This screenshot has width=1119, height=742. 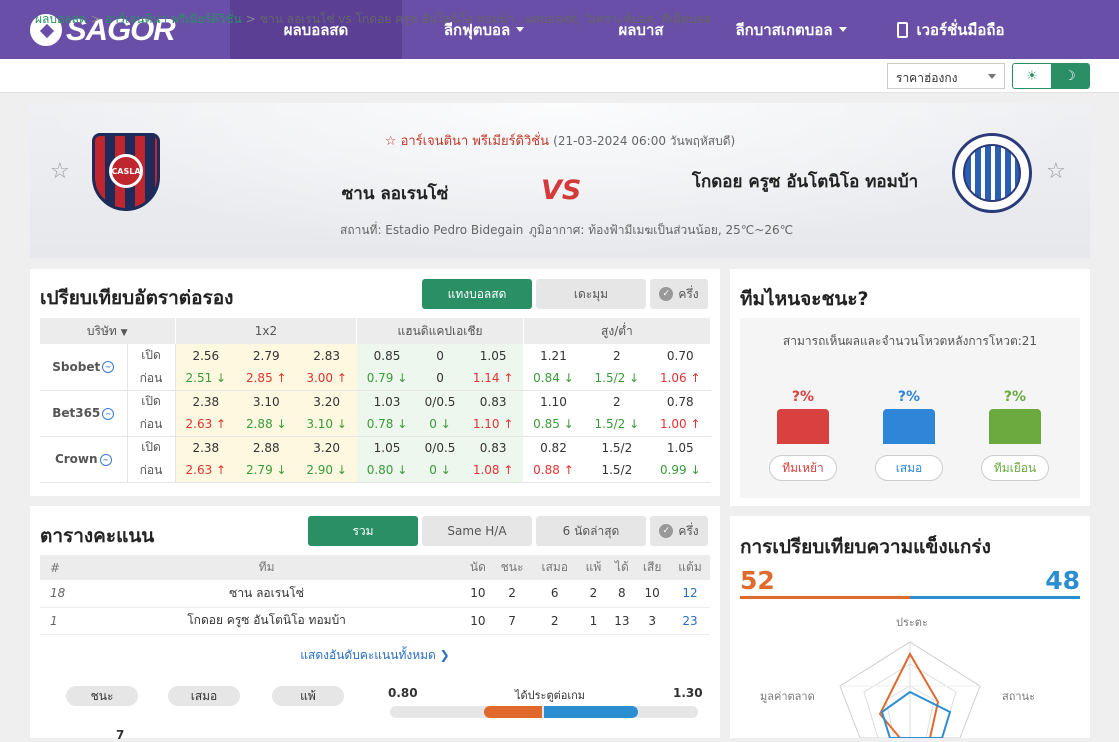 What do you see at coordinates (84, 459) in the screenshot?
I see `bookmaker-crown: Crown ~` at bounding box center [84, 459].